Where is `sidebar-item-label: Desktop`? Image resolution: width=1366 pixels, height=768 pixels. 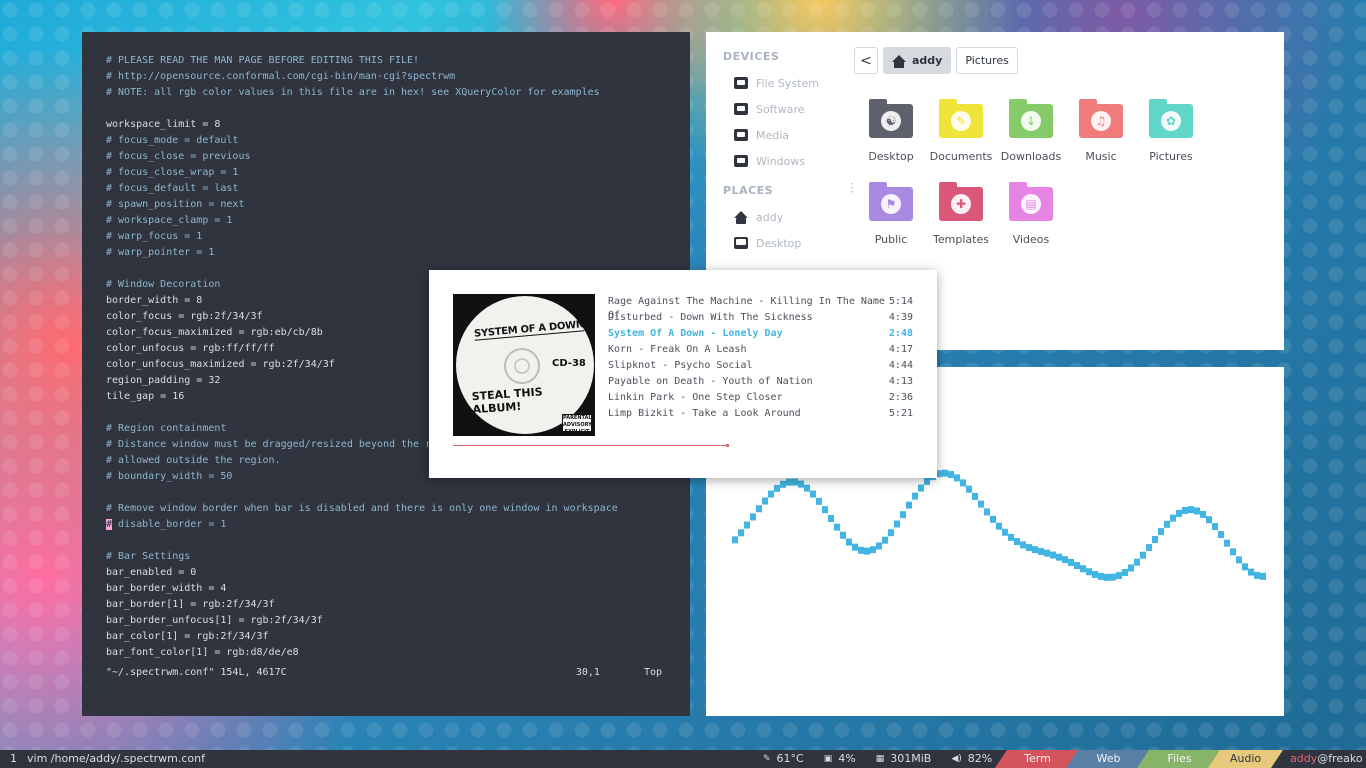
sidebar-item-label: Desktop is located at coordinates (779, 243).